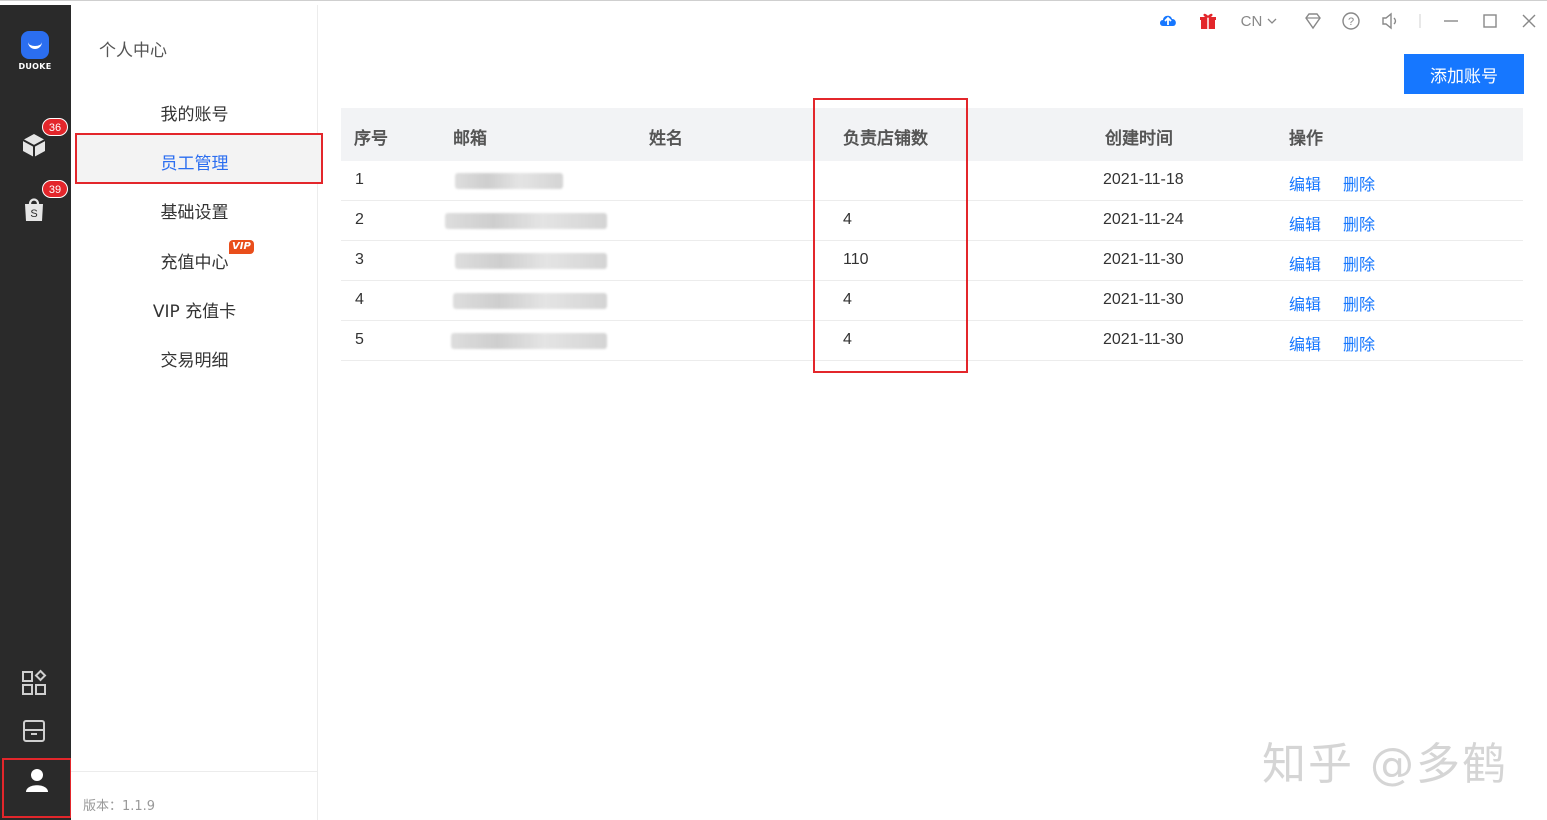 The width and height of the screenshot is (1547, 820). I want to click on menu-item-staff-management: 员工管理, so click(194, 161).